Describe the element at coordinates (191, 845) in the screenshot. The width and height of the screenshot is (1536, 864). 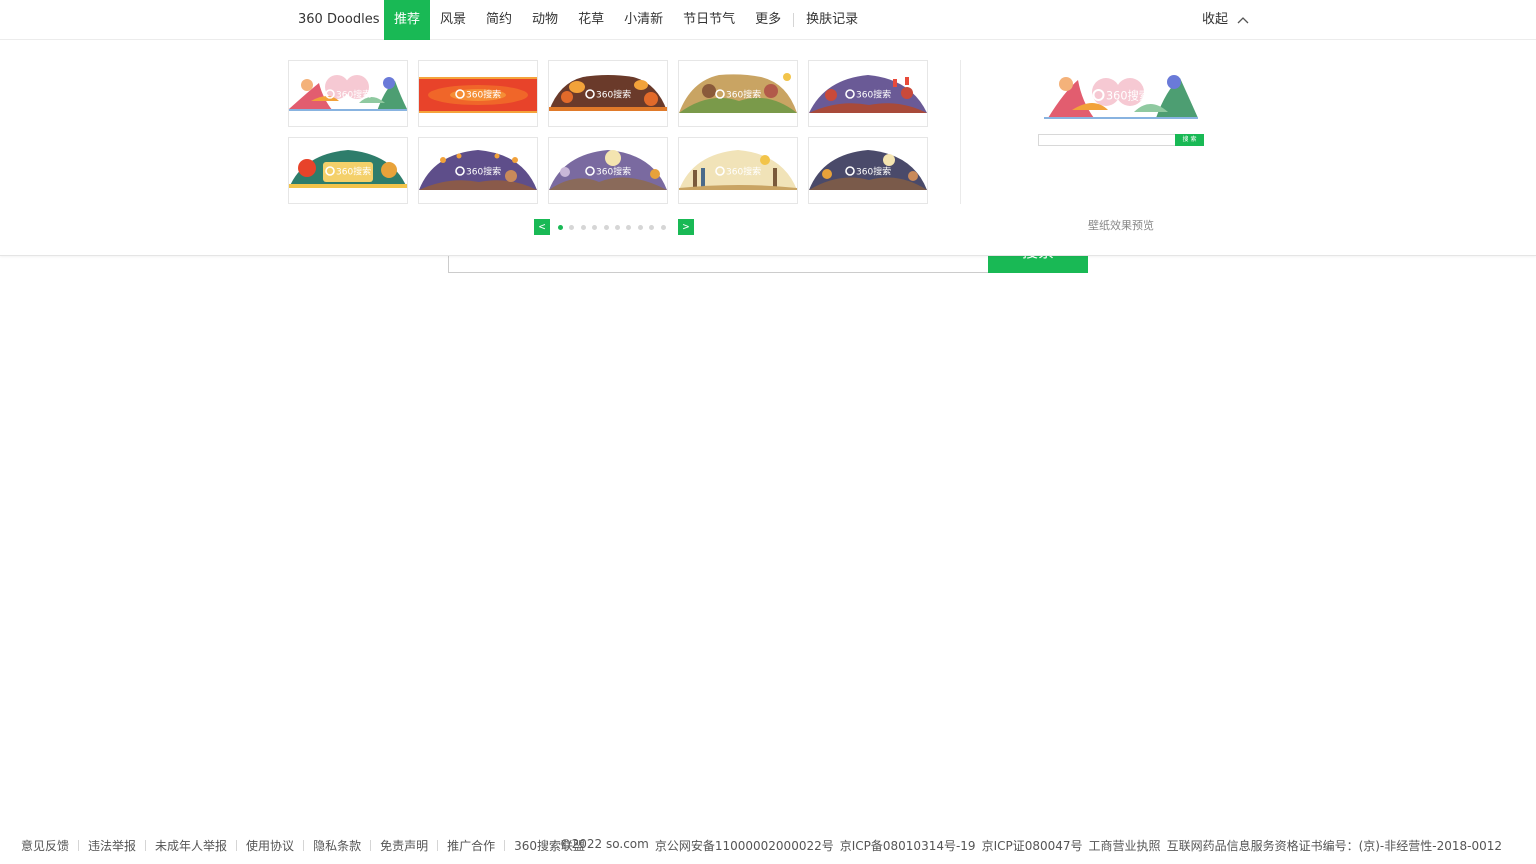
I see `footer-link-minor-report: 未成年人举报` at that location.